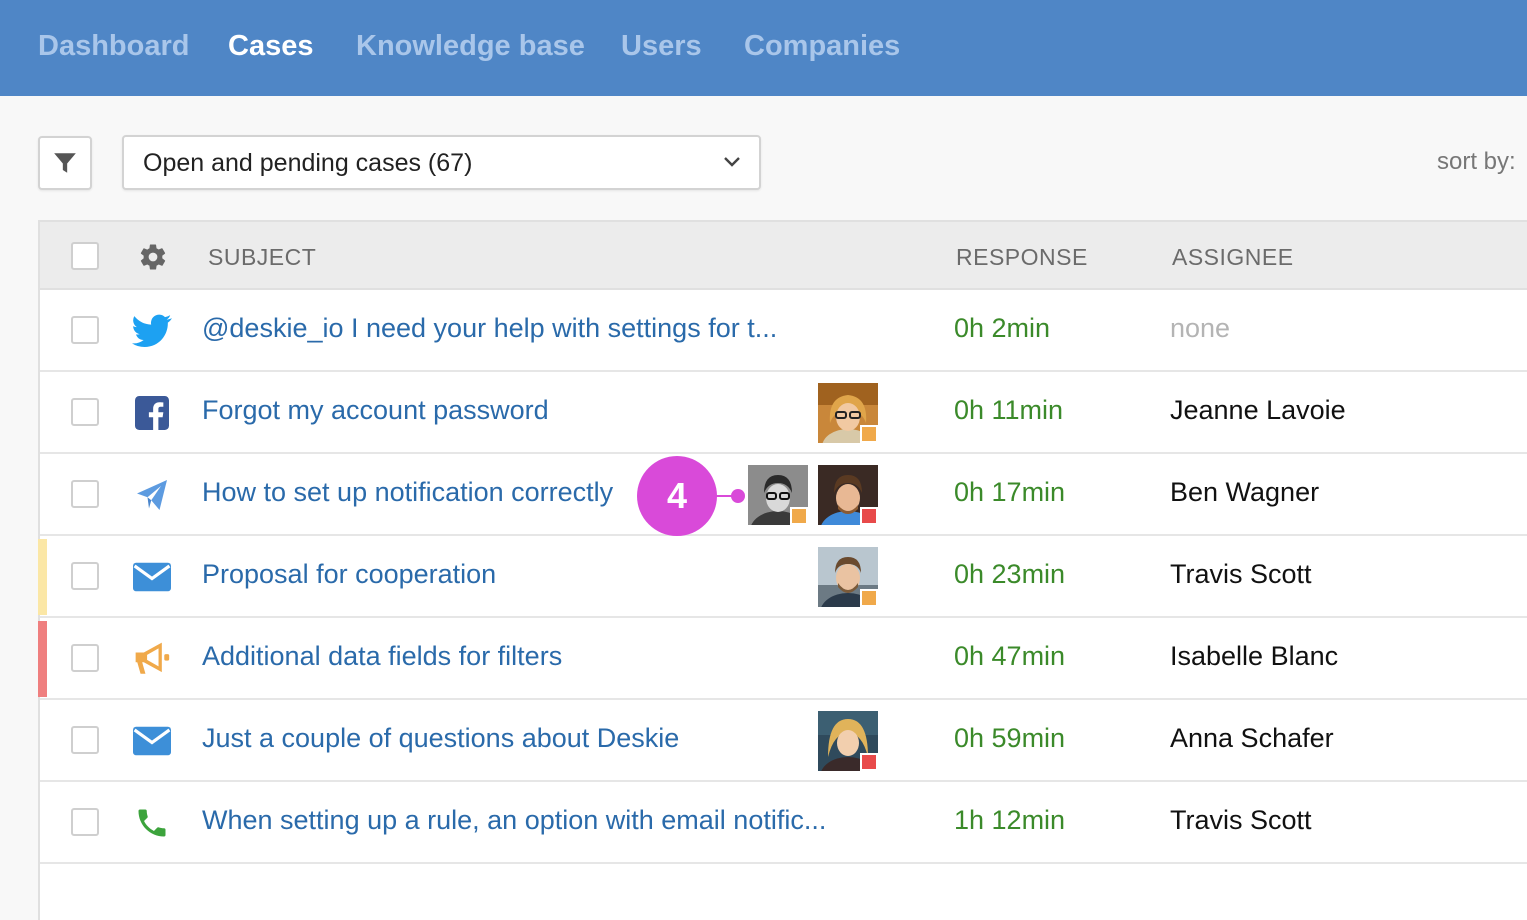 The height and width of the screenshot is (920, 1527). Describe the element at coordinates (1010, 738) in the screenshot. I see `response-time: 0h 59min` at that location.